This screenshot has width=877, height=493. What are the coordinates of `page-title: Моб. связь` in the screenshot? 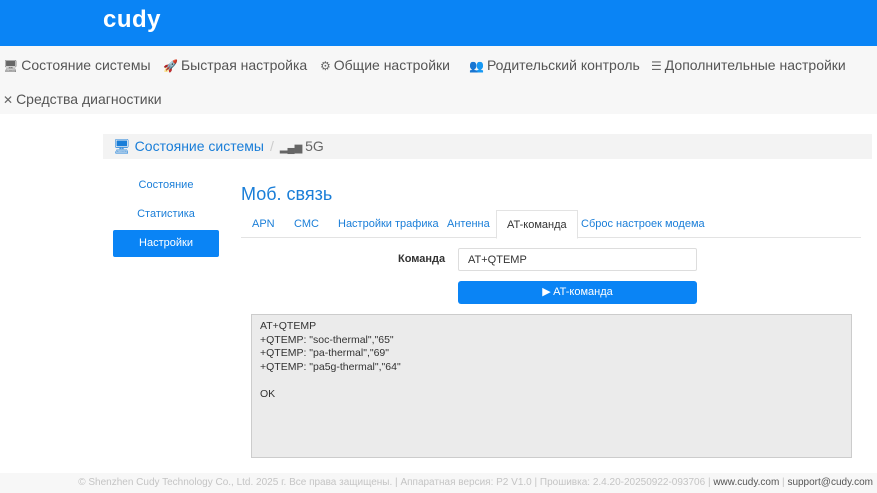 It's located at (287, 194).